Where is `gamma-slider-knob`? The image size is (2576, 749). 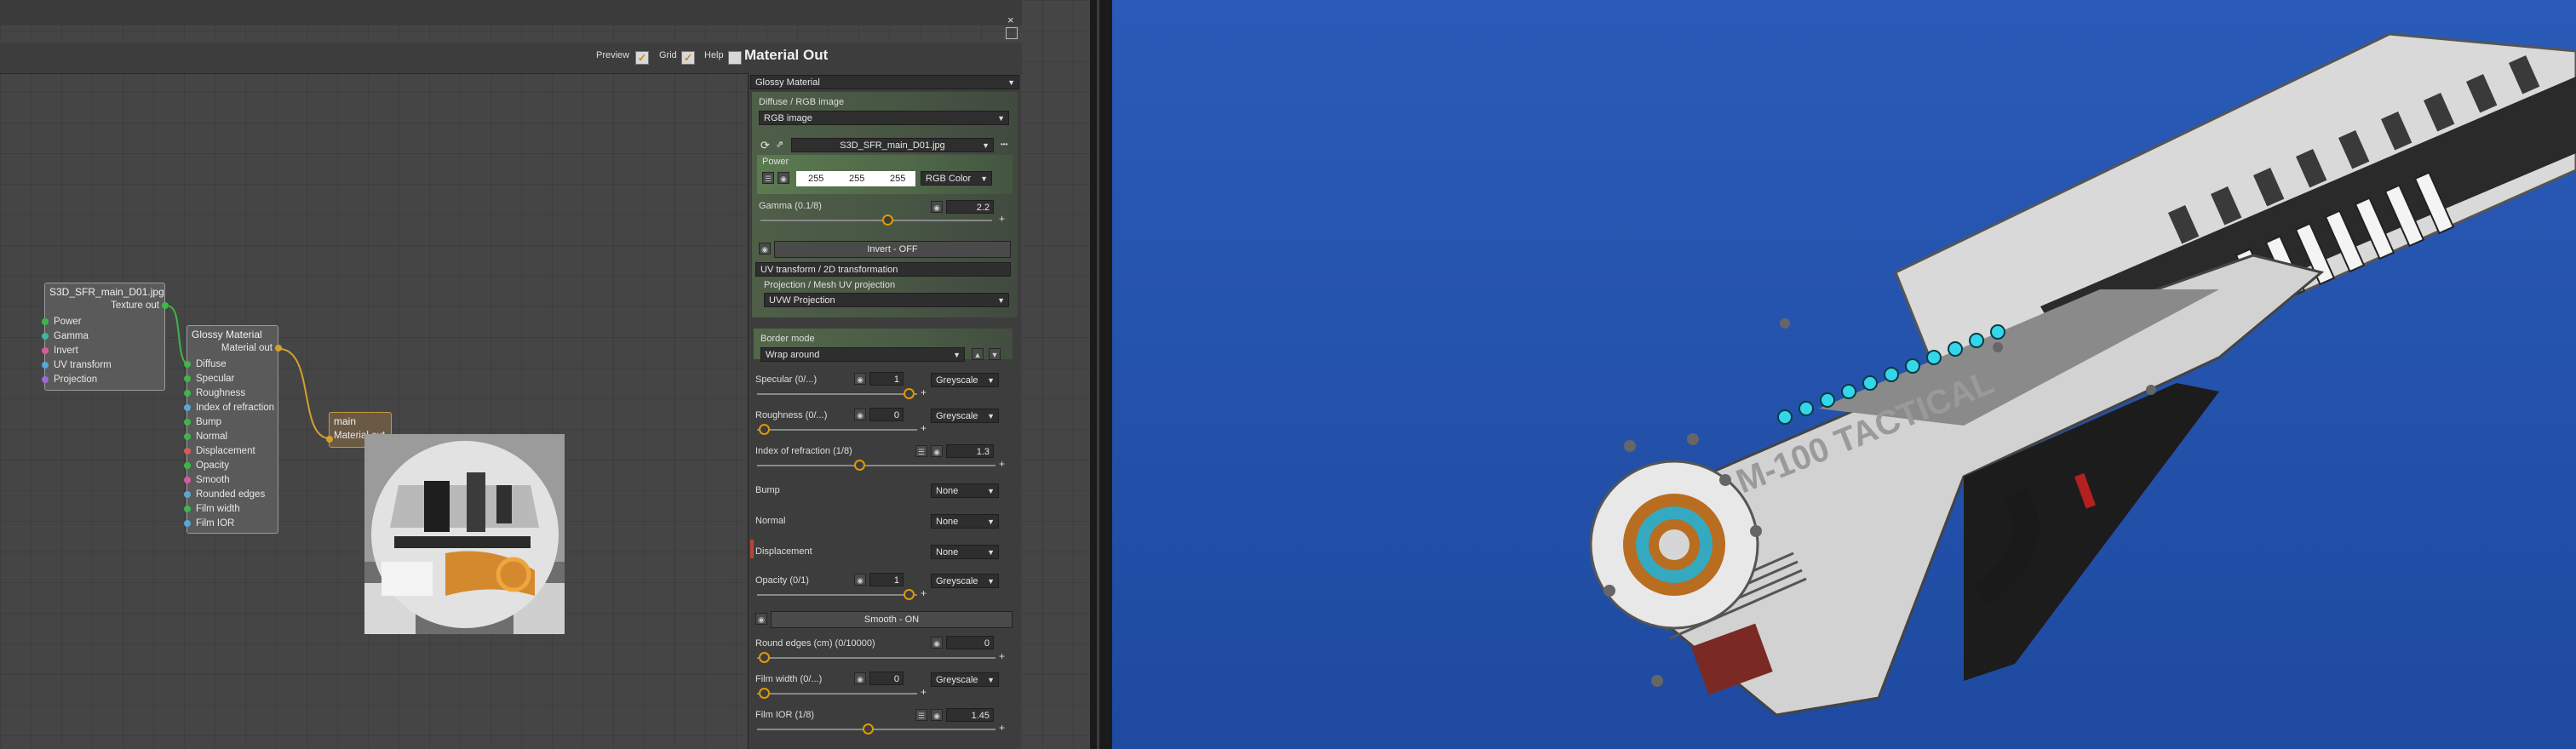 gamma-slider-knob is located at coordinates (887, 220).